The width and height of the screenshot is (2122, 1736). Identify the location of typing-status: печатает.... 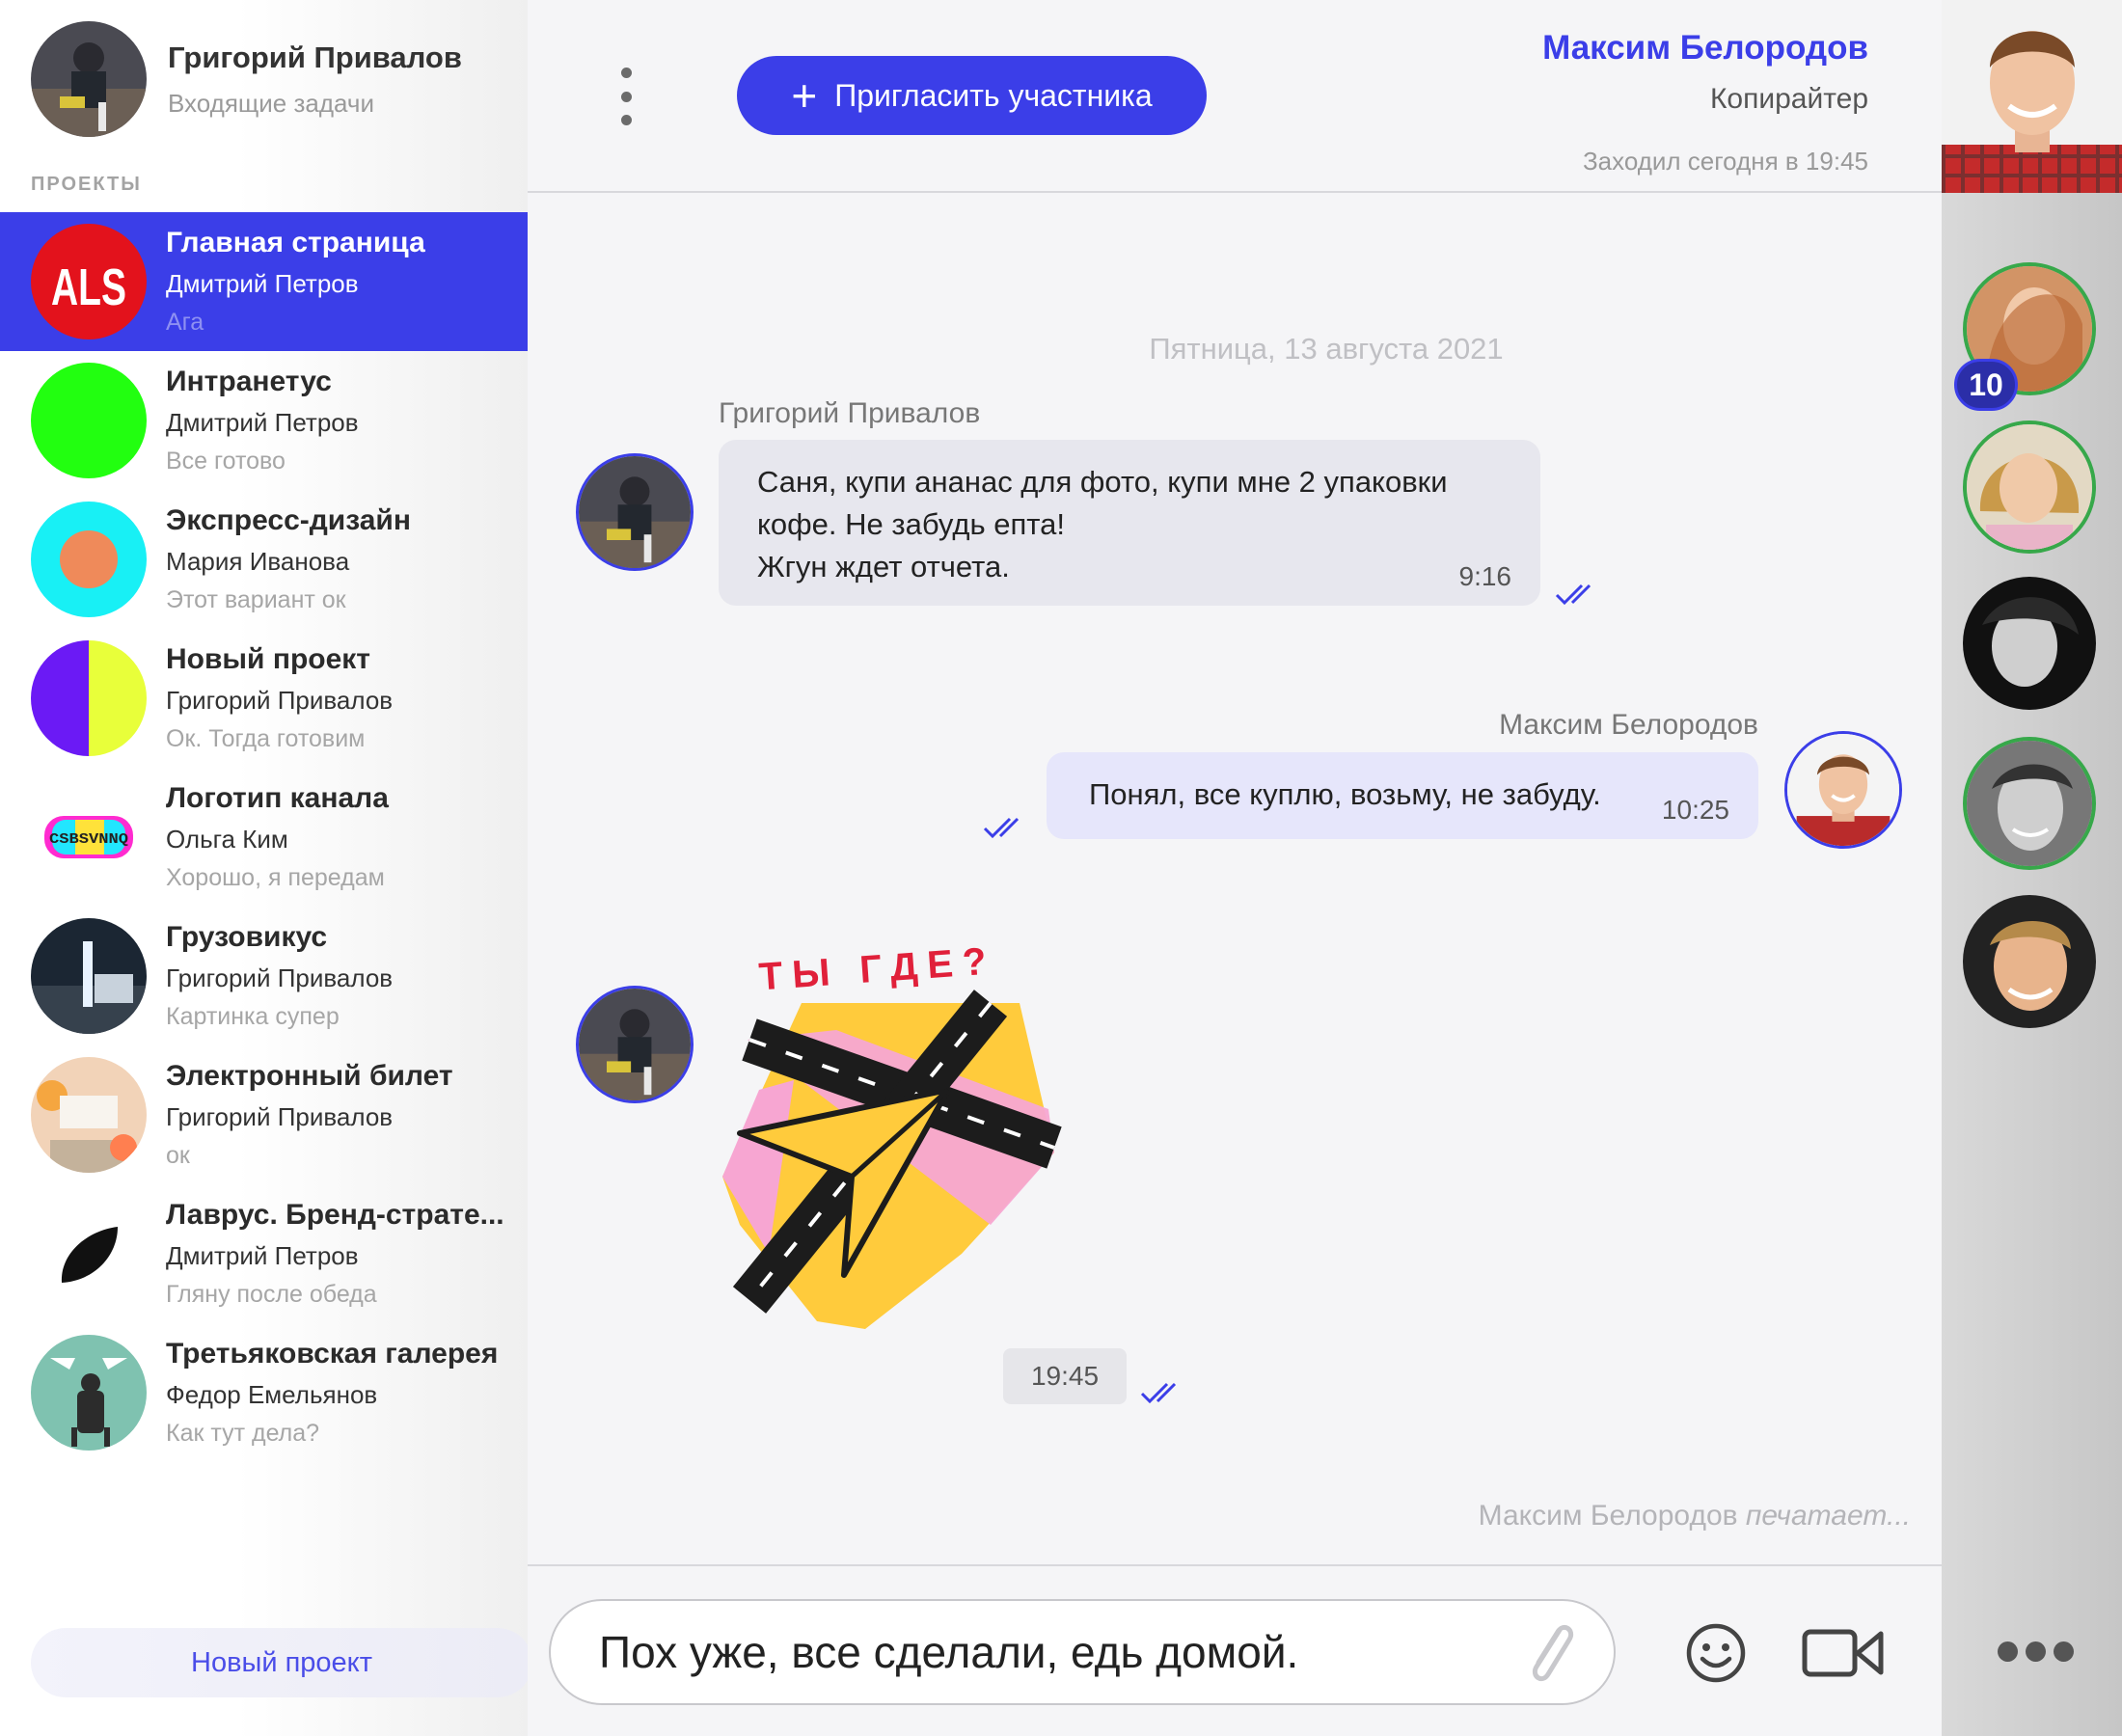
(1828, 1516).